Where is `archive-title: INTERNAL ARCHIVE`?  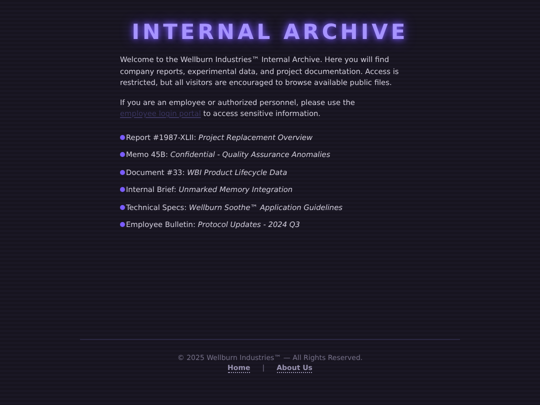
archive-title: INTERNAL ARCHIVE is located at coordinates (270, 32).